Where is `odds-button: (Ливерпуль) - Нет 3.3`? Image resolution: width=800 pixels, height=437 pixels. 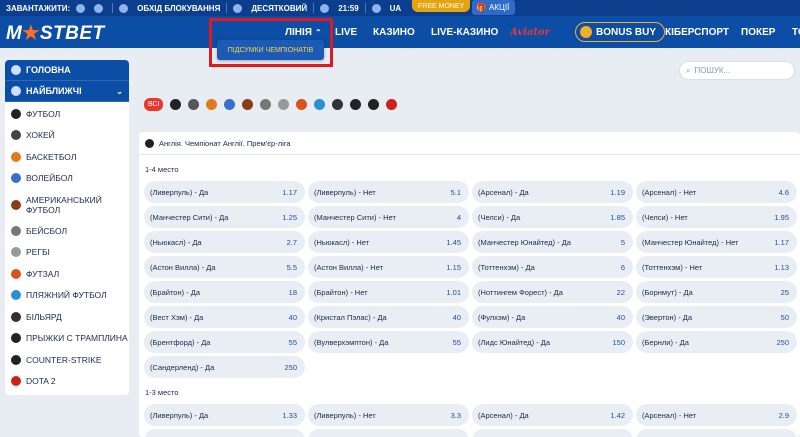
odds-button: (Ливерпуль) - Нет 3.3 is located at coordinates (388, 415).